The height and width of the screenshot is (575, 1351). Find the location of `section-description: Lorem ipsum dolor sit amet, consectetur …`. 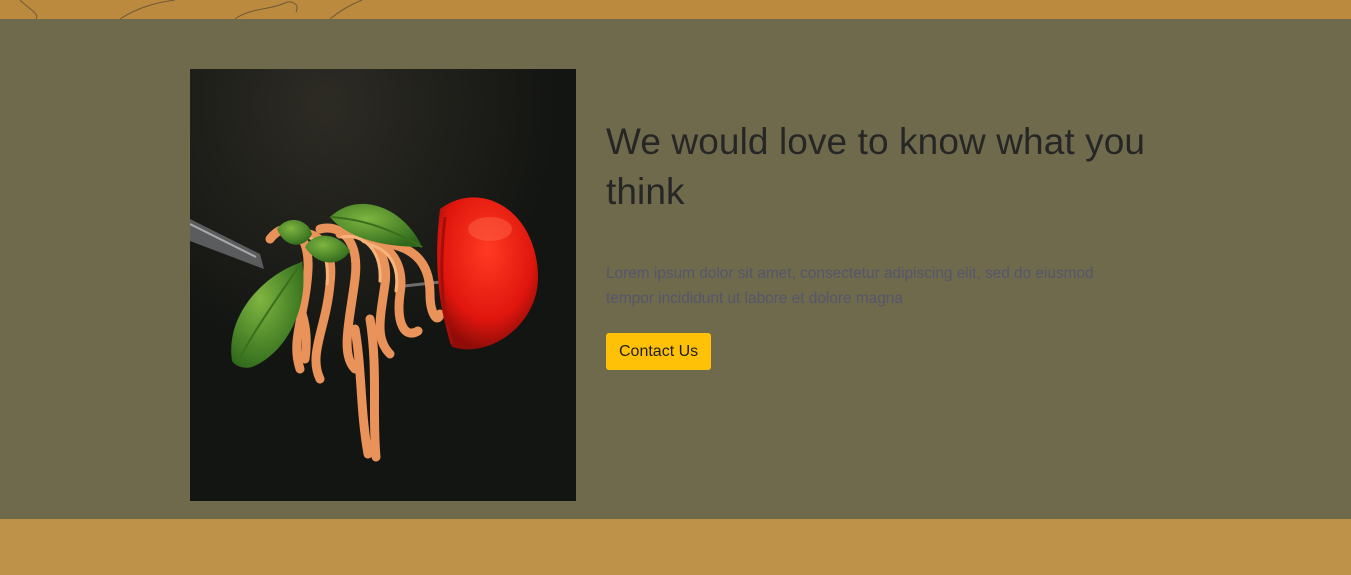

section-description: Lorem ipsum dolor sit amet, consectetur … is located at coordinates (850, 286).